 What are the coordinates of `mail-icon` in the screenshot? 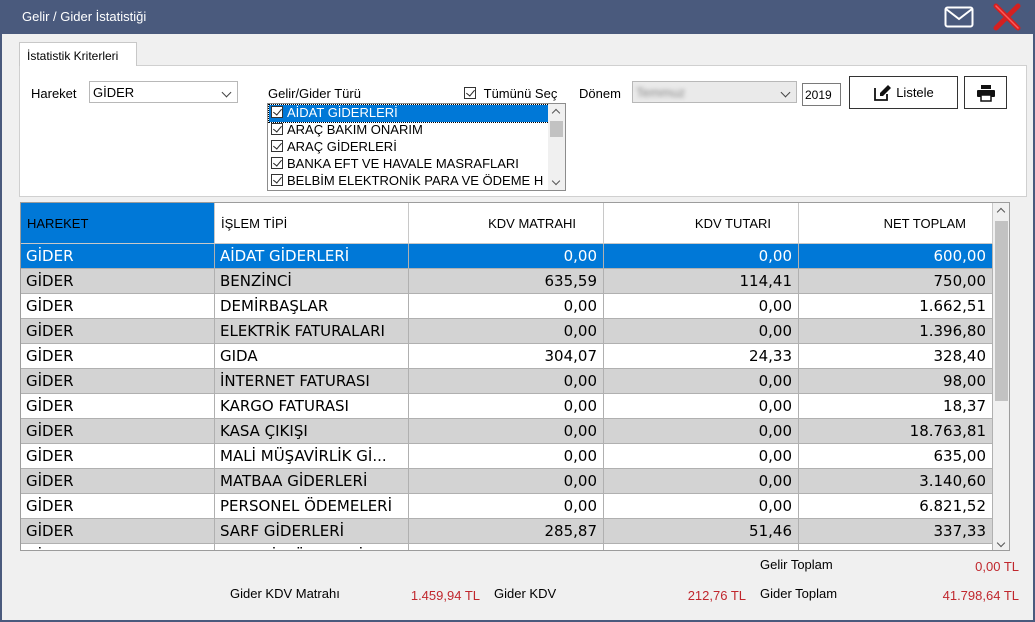 It's located at (959, 17).